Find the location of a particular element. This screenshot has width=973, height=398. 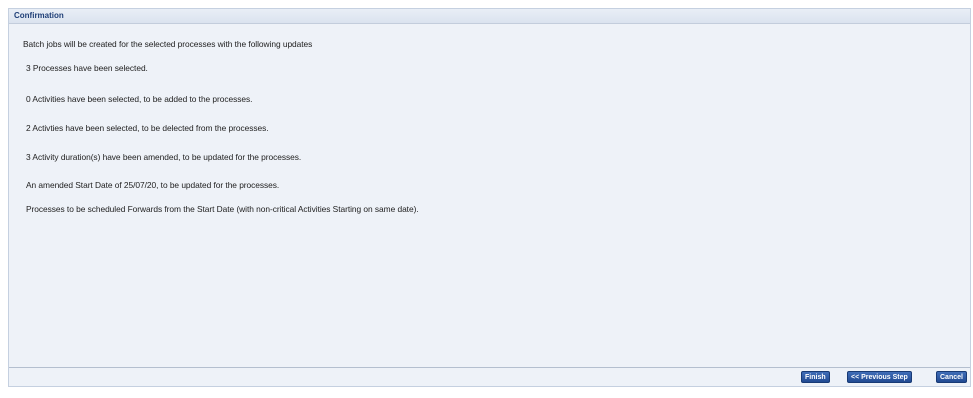

previous-step-button: << Previous Step is located at coordinates (879, 377).